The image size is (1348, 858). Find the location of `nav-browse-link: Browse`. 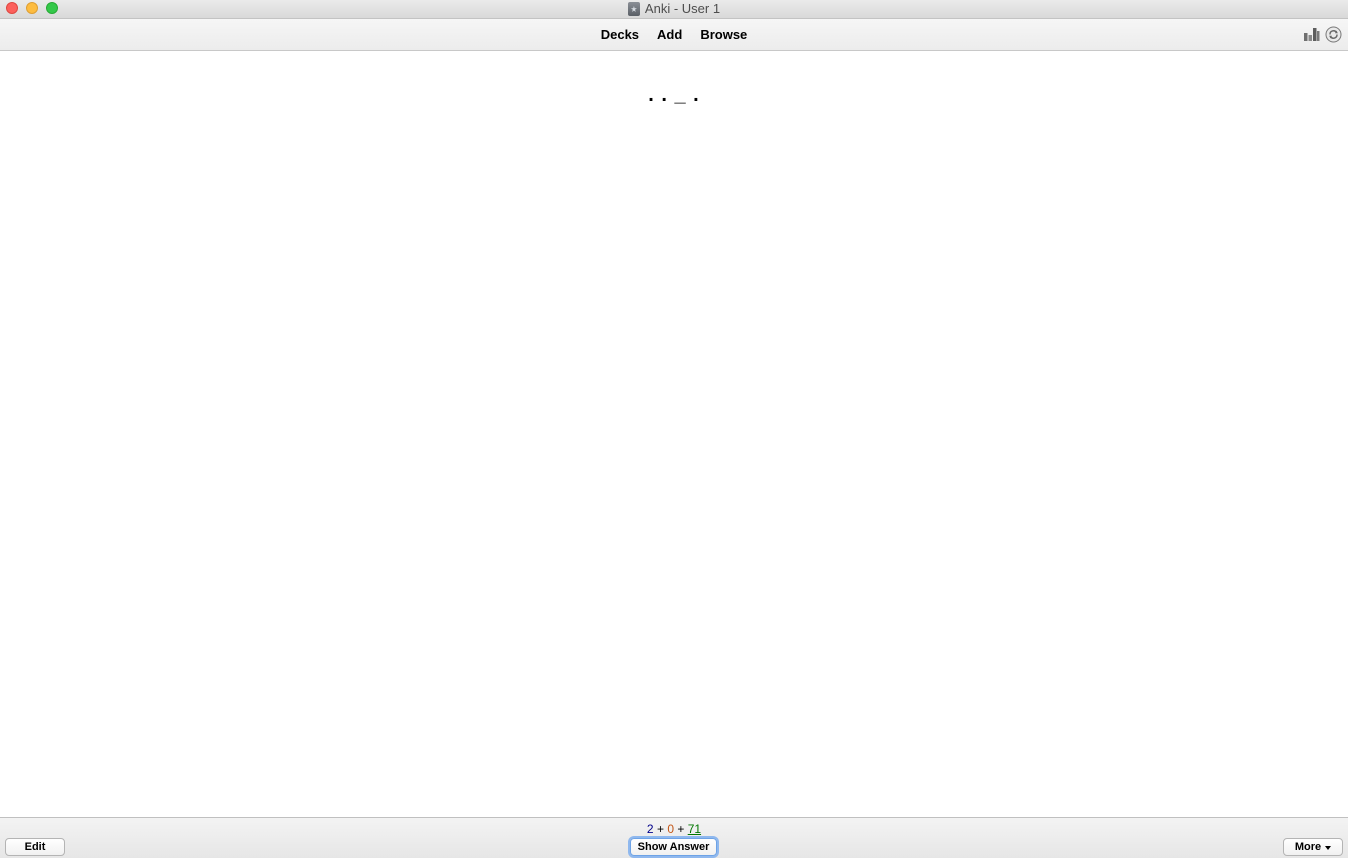

nav-browse-link: Browse is located at coordinates (723, 34).